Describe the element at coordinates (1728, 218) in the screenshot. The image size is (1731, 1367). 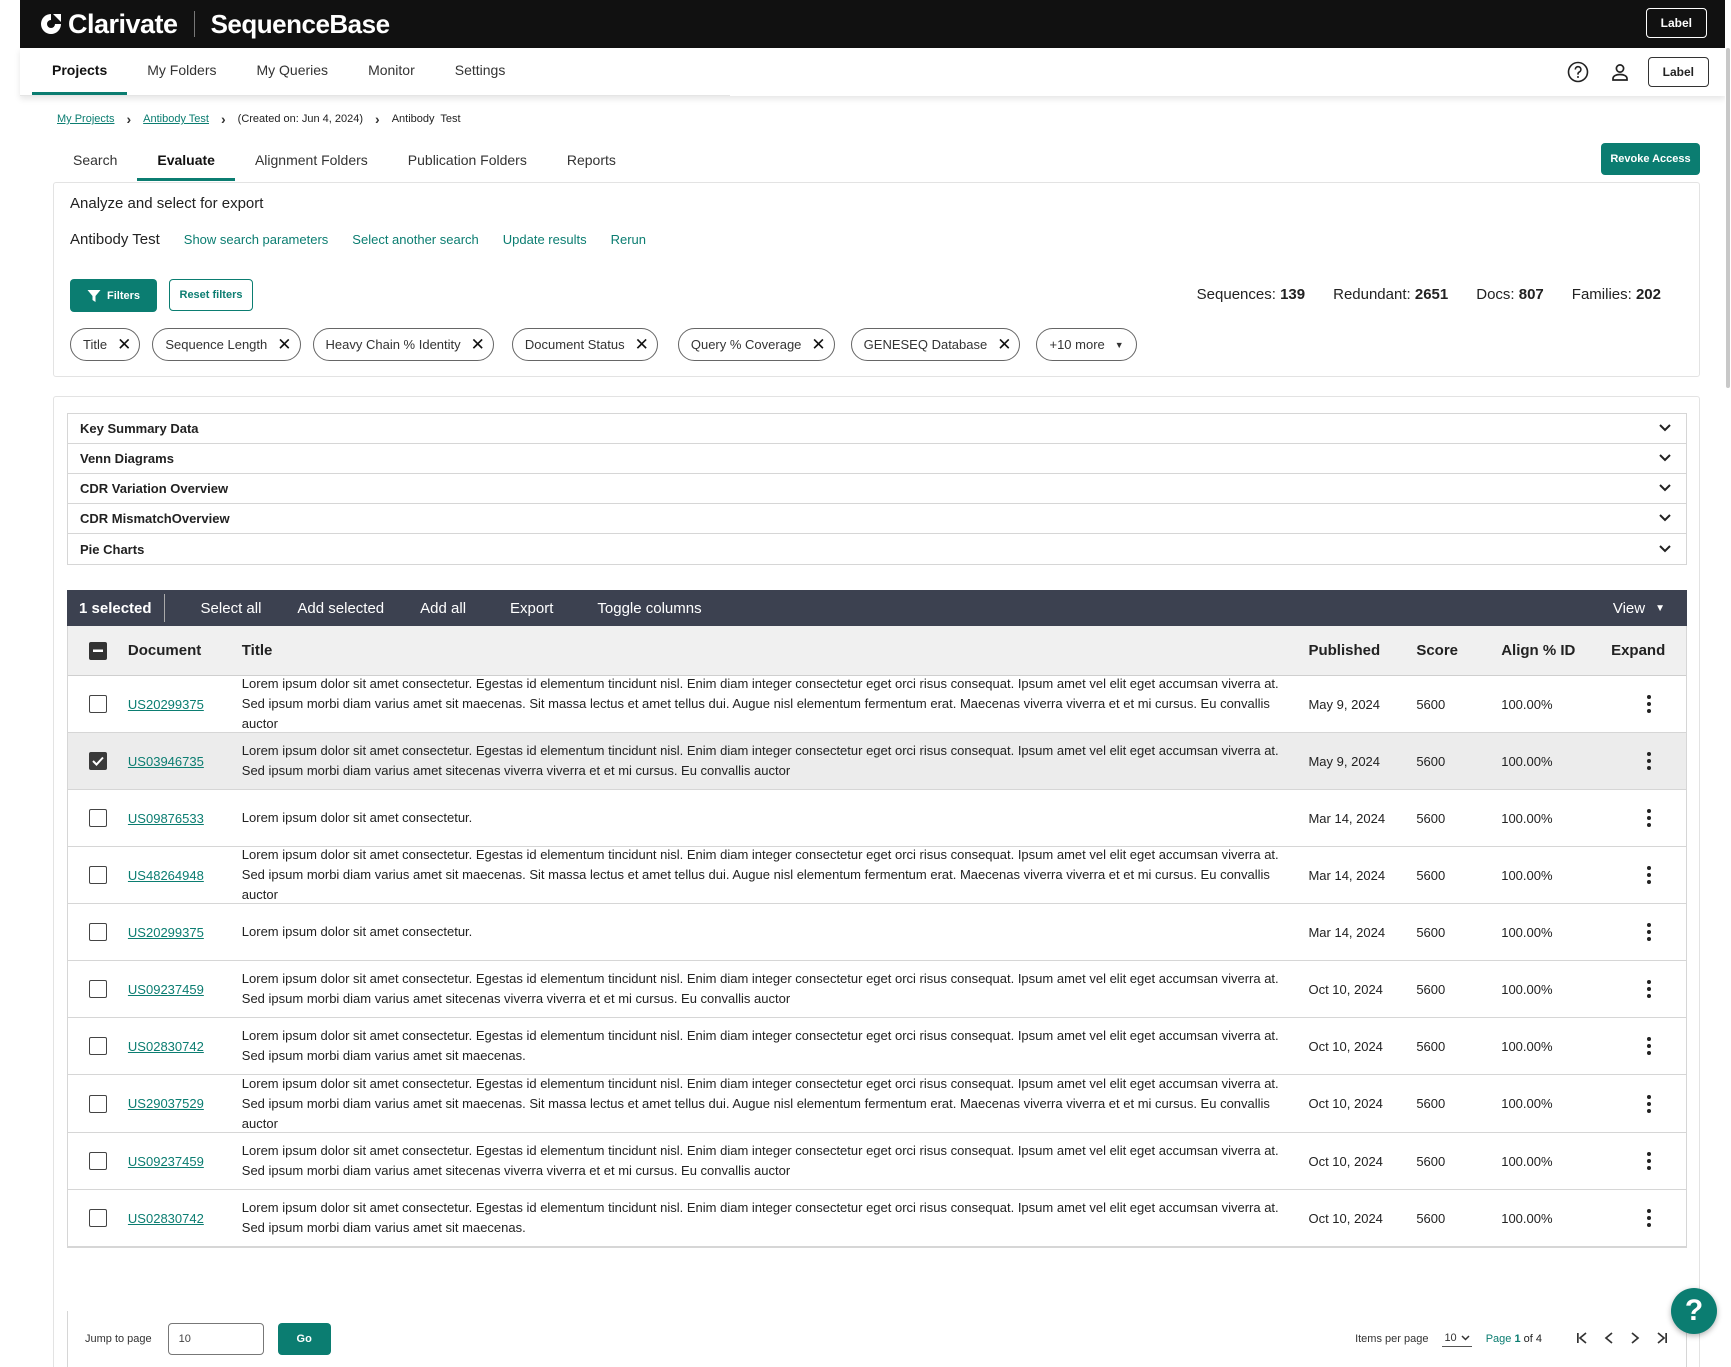
I see `scrollbar-thumb` at that location.